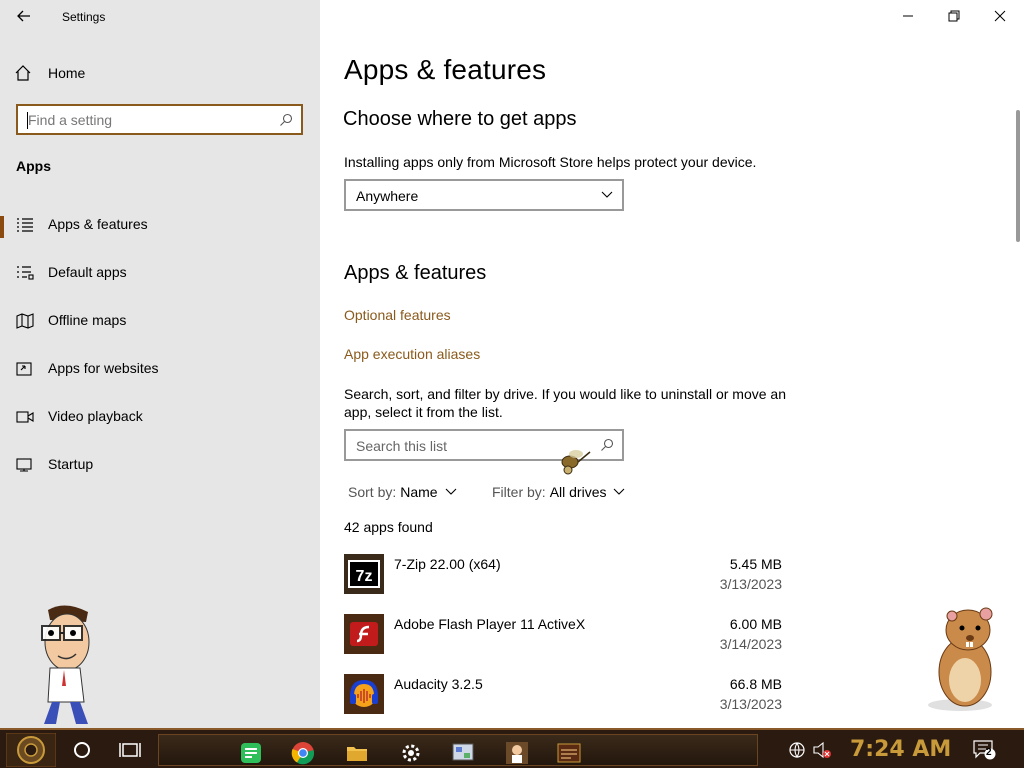 The height and width of the screenshot is (768, 1024). What do you see at coordinates (67, 73) in the screenshot?
I see `home-label: Home` at bounding box center [67, 73].